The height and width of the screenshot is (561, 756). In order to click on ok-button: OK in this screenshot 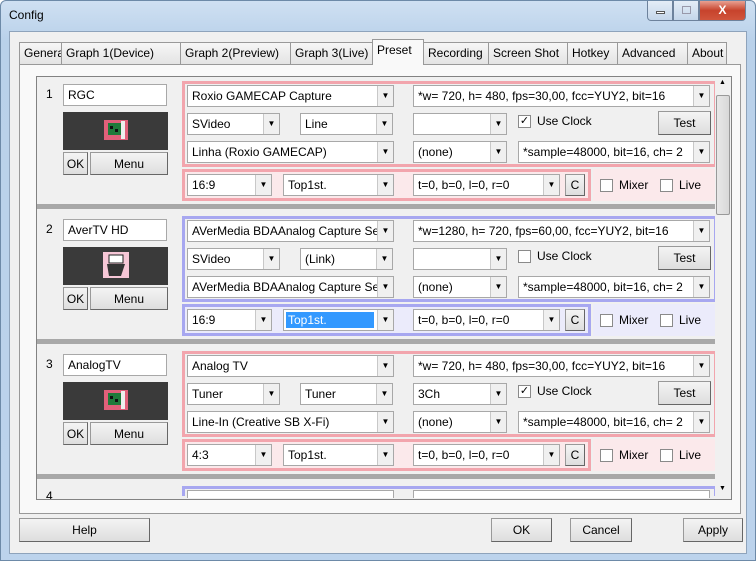, I will do `click(521, 530)`.